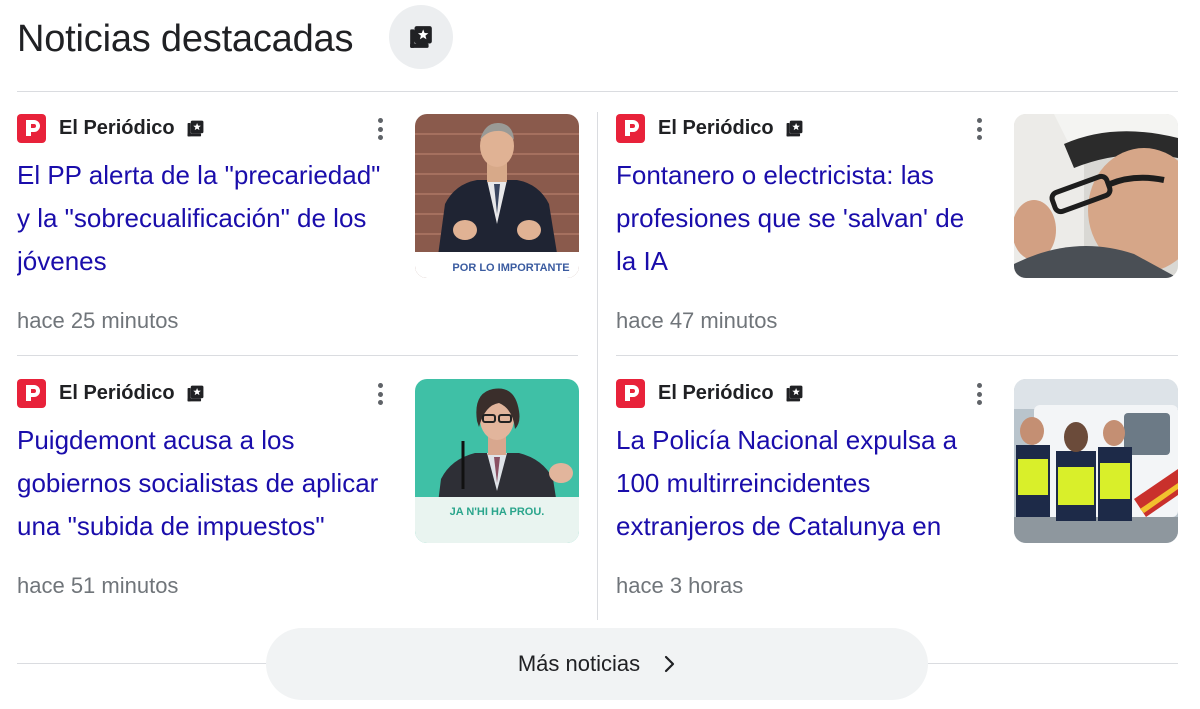  Describe the element at coordinates (897, 355) in the screenshot. I see `row-divider-right` at that location.